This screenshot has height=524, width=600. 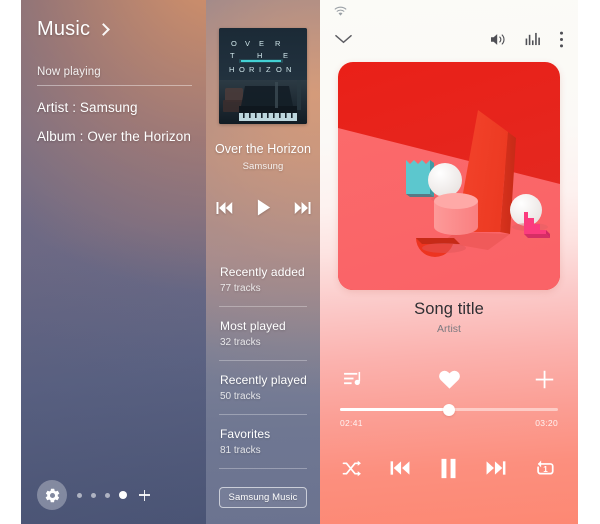 I want to click on transport-controls: 1, so click(x=449, y=468).